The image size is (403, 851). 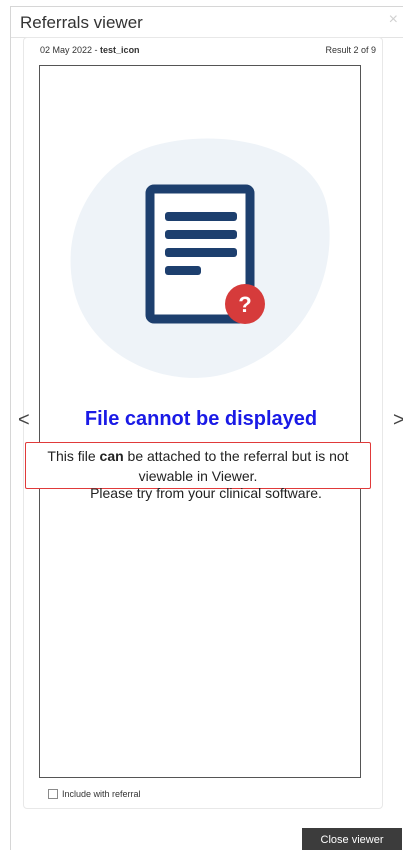 What do you see at coordinates (350, 50) in the screenshot?
I see `result-counter: Result 2 of 9` at bounding box center [350, 50].